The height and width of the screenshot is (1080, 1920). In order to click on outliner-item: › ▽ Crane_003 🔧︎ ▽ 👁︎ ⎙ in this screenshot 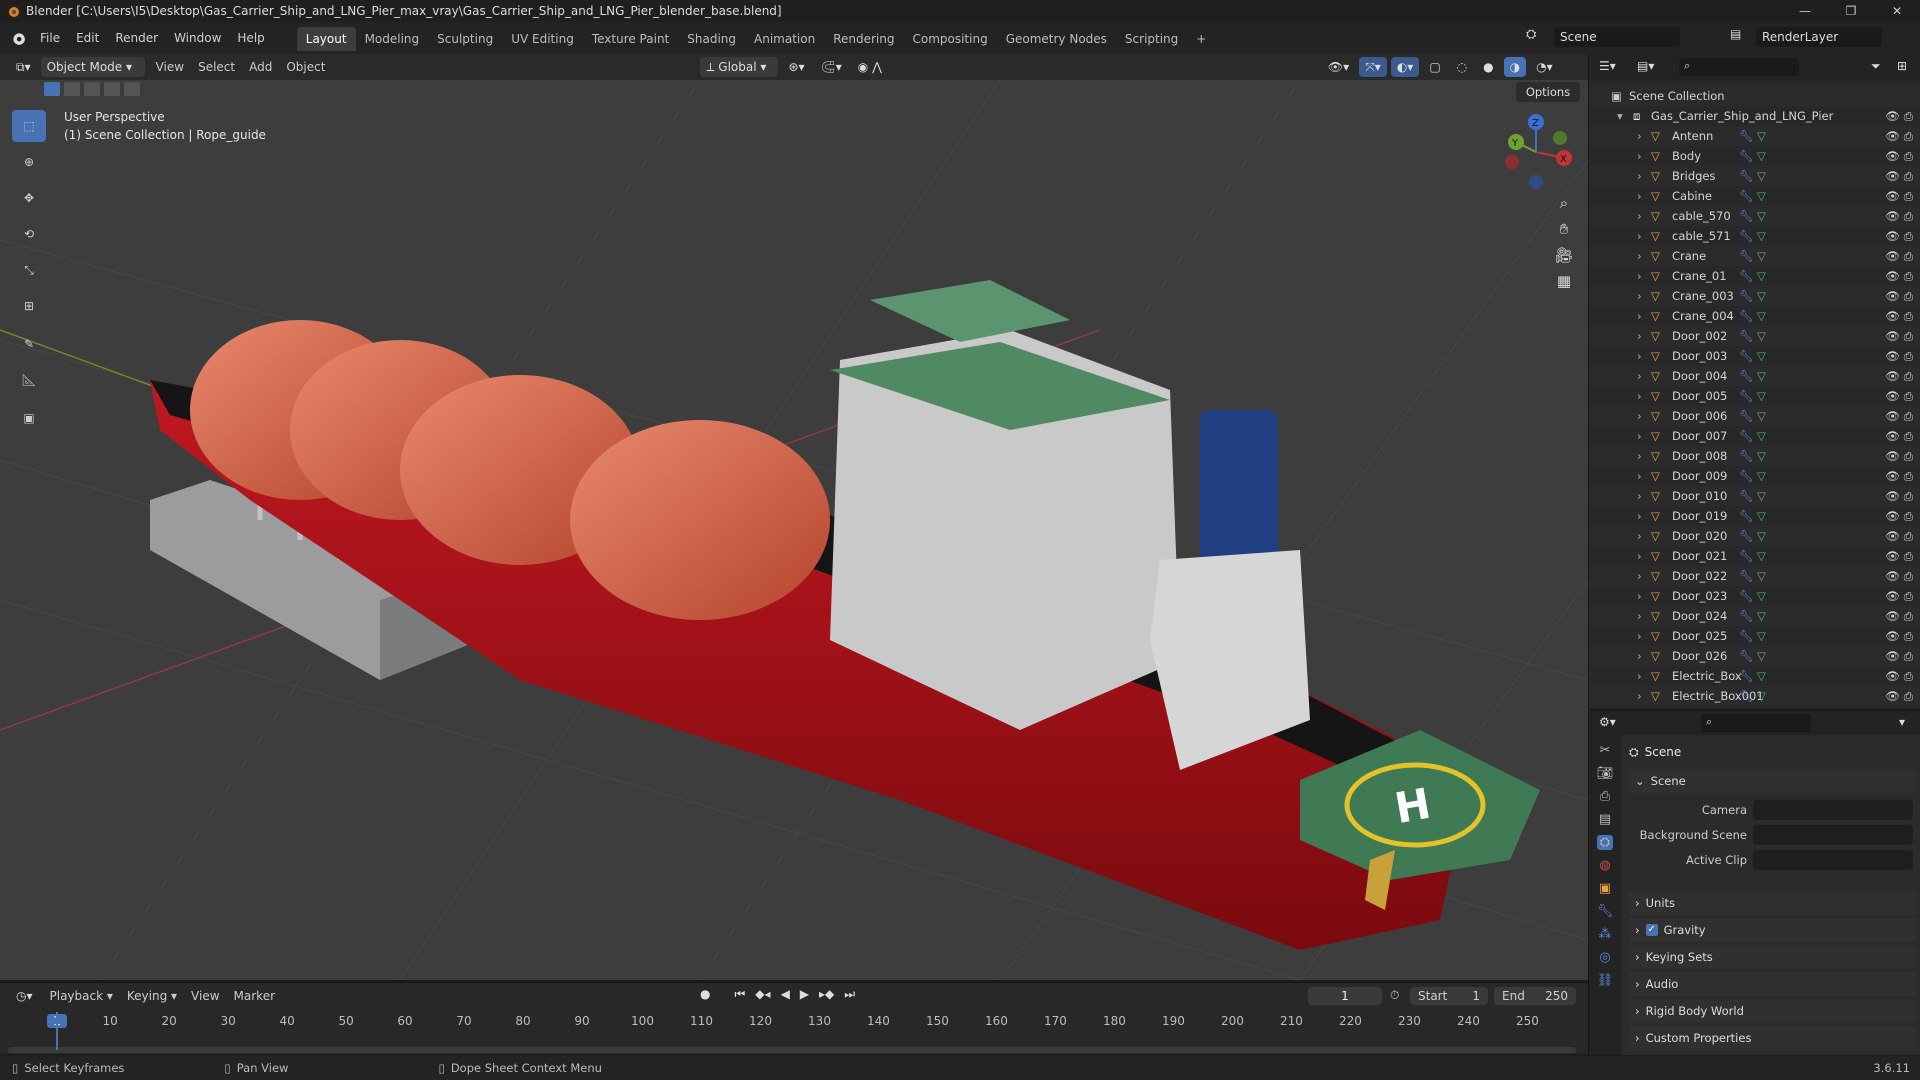, I will do `click(1754, 296)`.